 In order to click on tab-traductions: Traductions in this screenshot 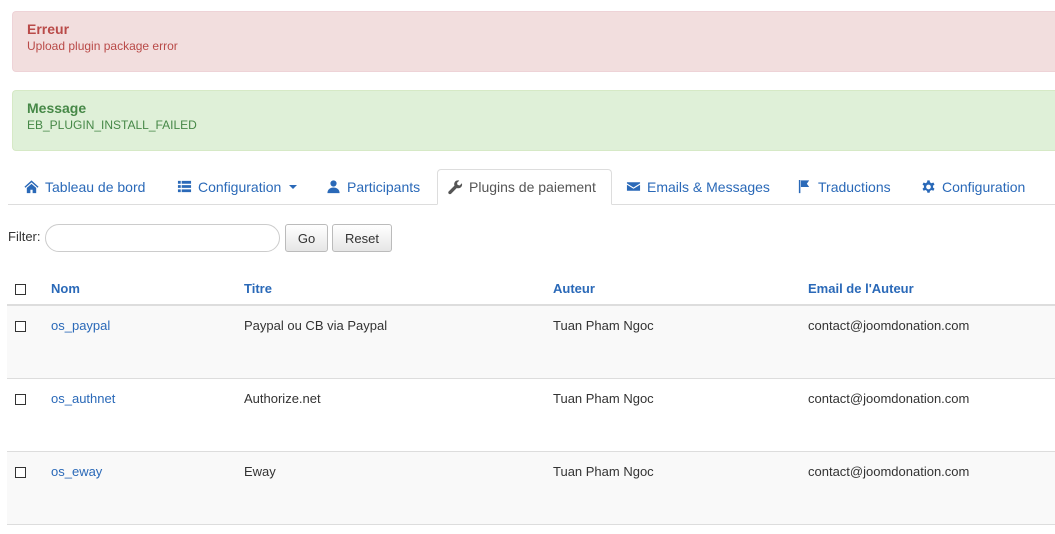, I will do `click(844, 186)`.